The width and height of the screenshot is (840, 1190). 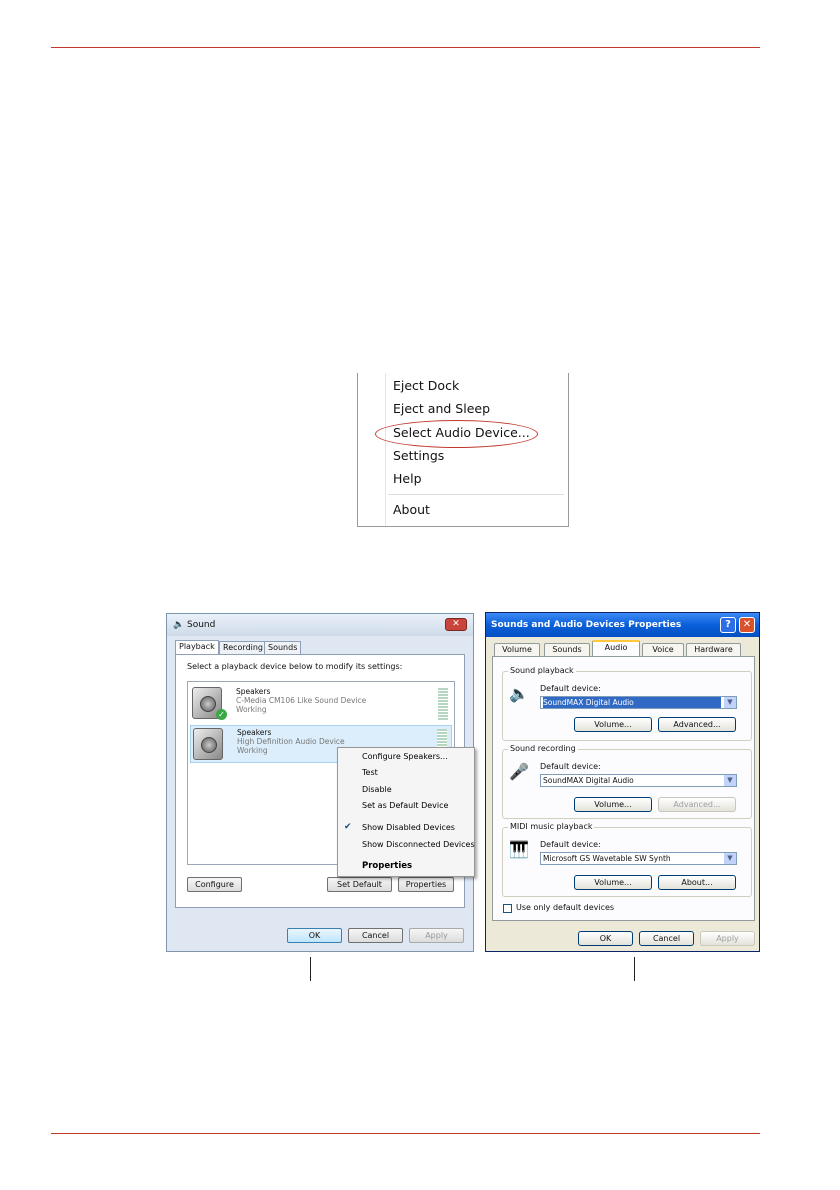 What do you see at coordinates (542, 670) in the screenshot?
I see `group-label: Sound playback` at bounding box center [542, 670].